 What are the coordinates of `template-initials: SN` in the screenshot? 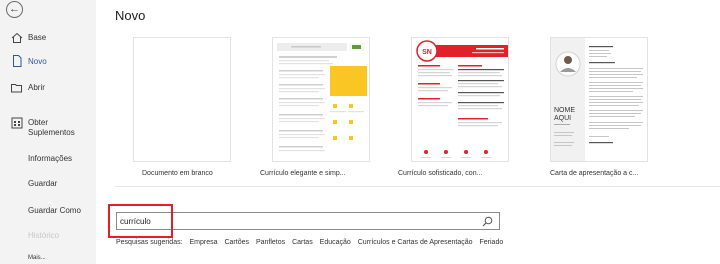 It's located at (427, 52).